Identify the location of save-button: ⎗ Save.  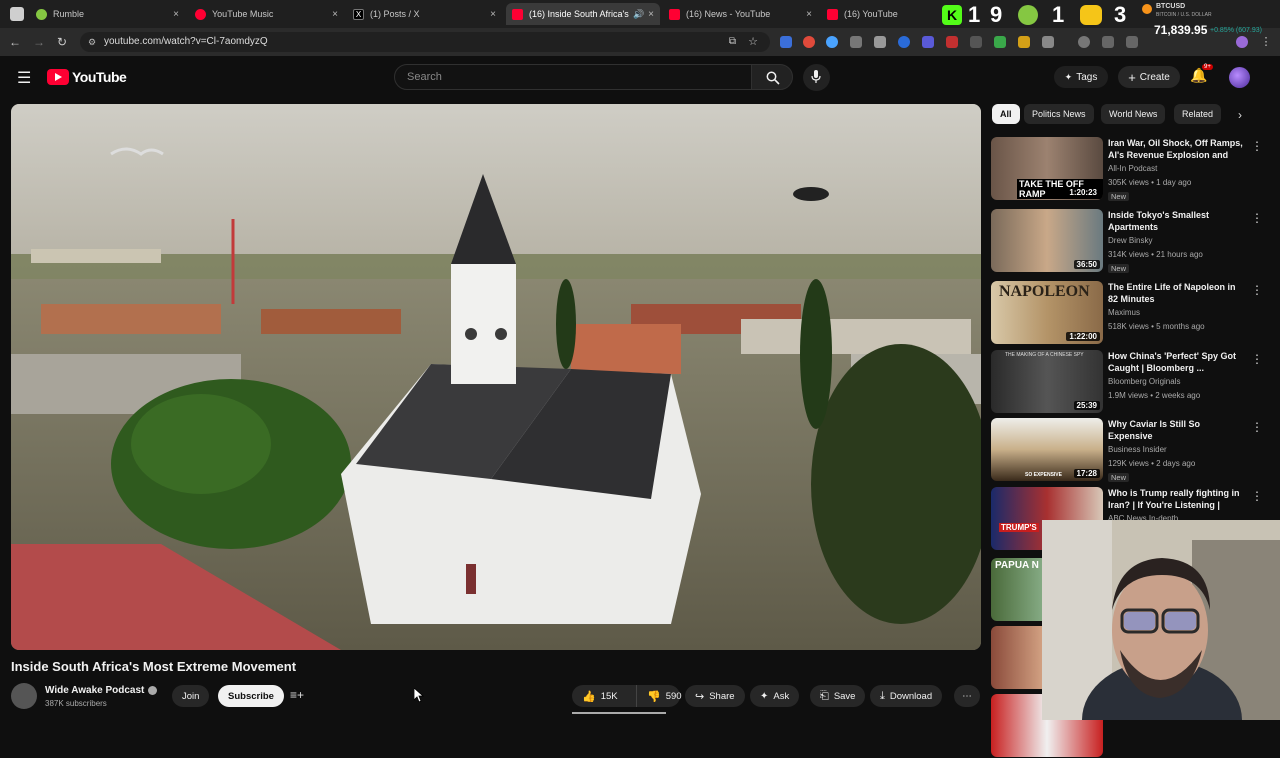
(838, 696).